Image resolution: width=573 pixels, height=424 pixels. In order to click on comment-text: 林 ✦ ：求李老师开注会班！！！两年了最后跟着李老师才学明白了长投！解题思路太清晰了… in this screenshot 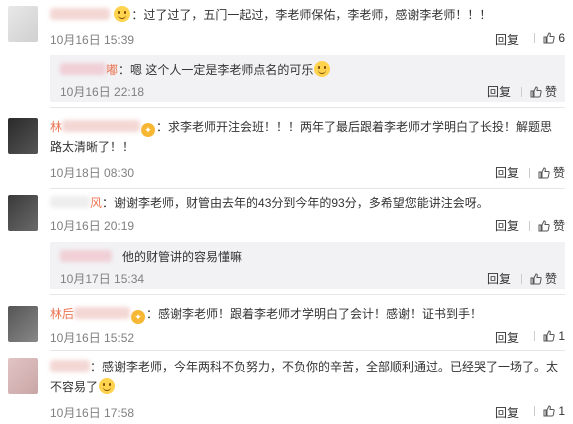, I will do `click(301, 137)`.